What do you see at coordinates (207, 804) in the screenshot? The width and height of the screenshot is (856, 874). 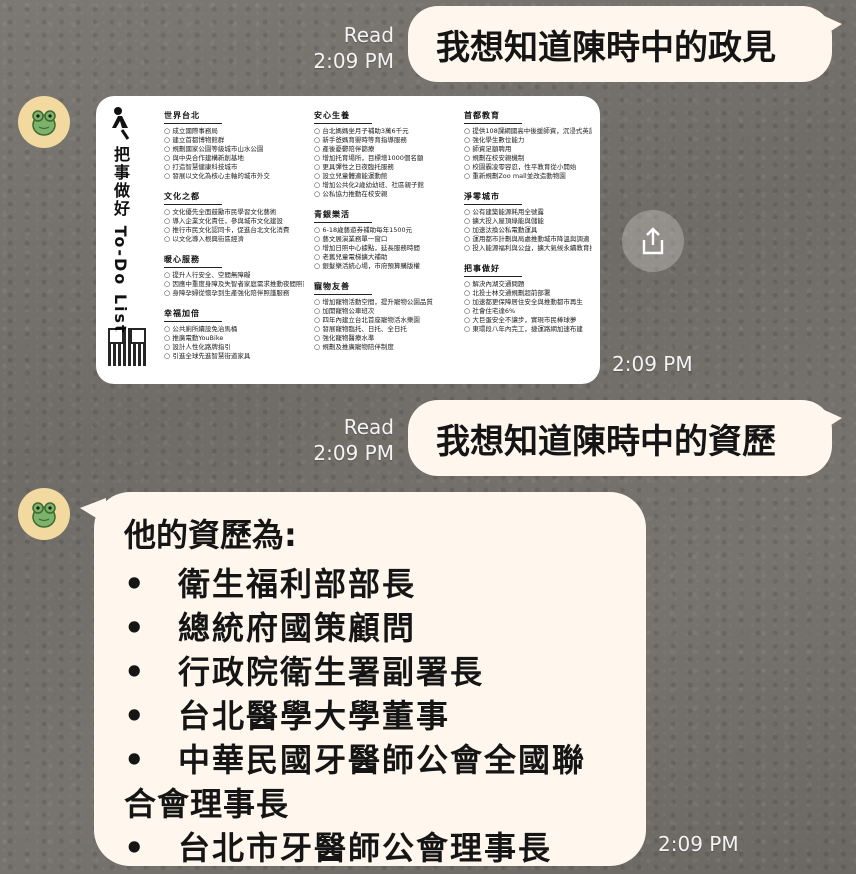 I see `list-item-continuation: 合會理事長` at bounding box center [207, 804].